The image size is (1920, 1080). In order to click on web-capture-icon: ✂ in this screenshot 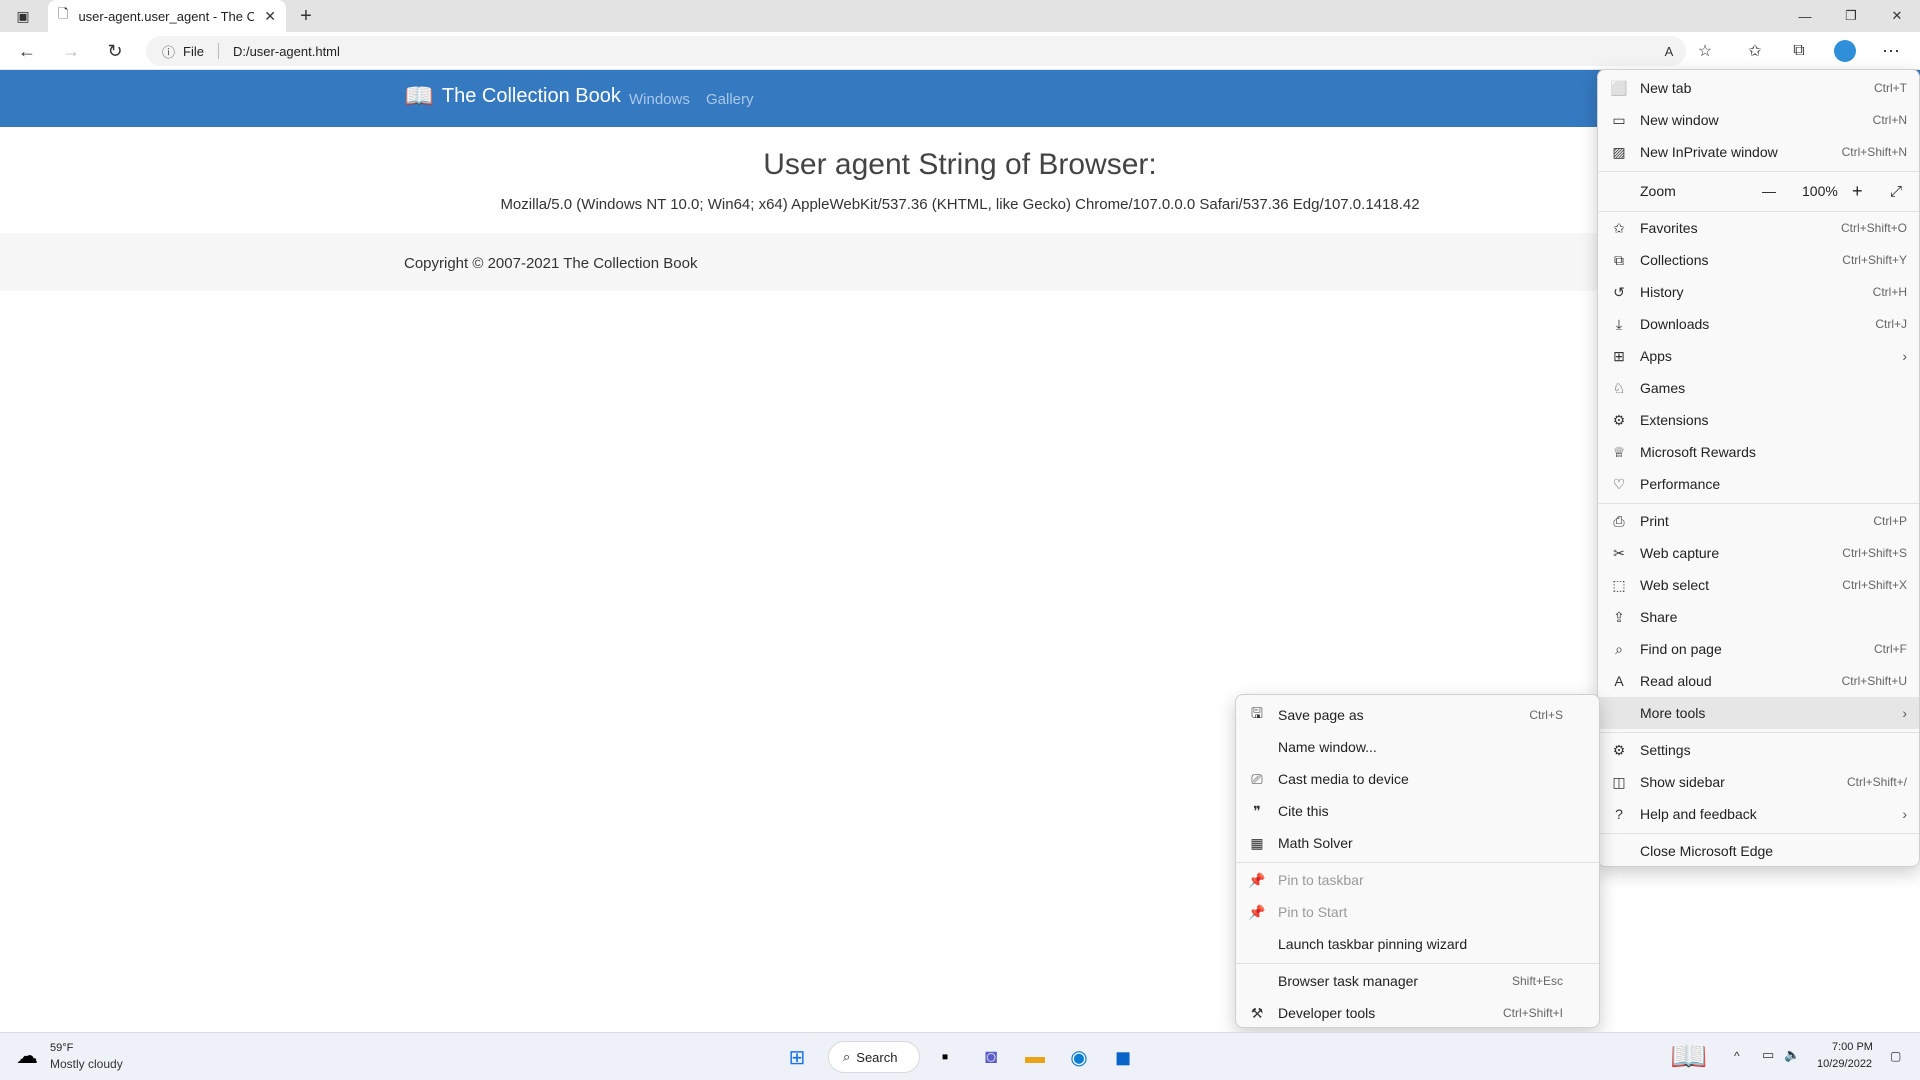, I will do `click(1619, 552)`.